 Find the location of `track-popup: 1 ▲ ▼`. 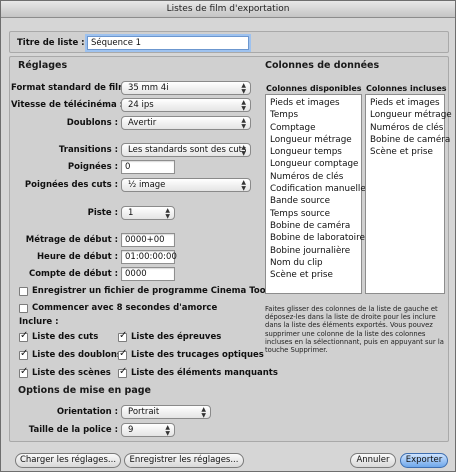

track-popup: 1 ▲ ▼ is located at coordinates (148, 213).